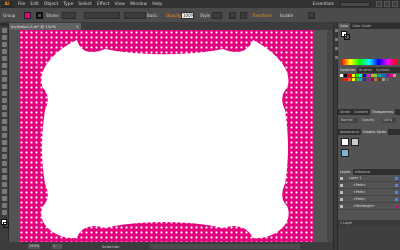  I want to click on zoom-level-field: 150%, so click(34, 246).